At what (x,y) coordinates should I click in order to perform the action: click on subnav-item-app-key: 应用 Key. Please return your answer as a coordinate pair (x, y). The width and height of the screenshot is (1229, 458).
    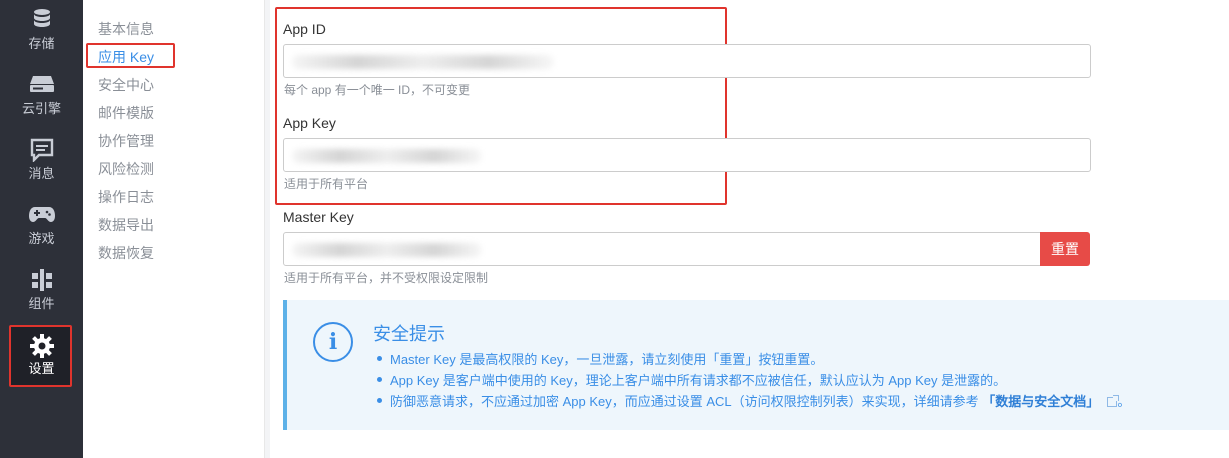
    Looking at the image, I should click on (126, 57).